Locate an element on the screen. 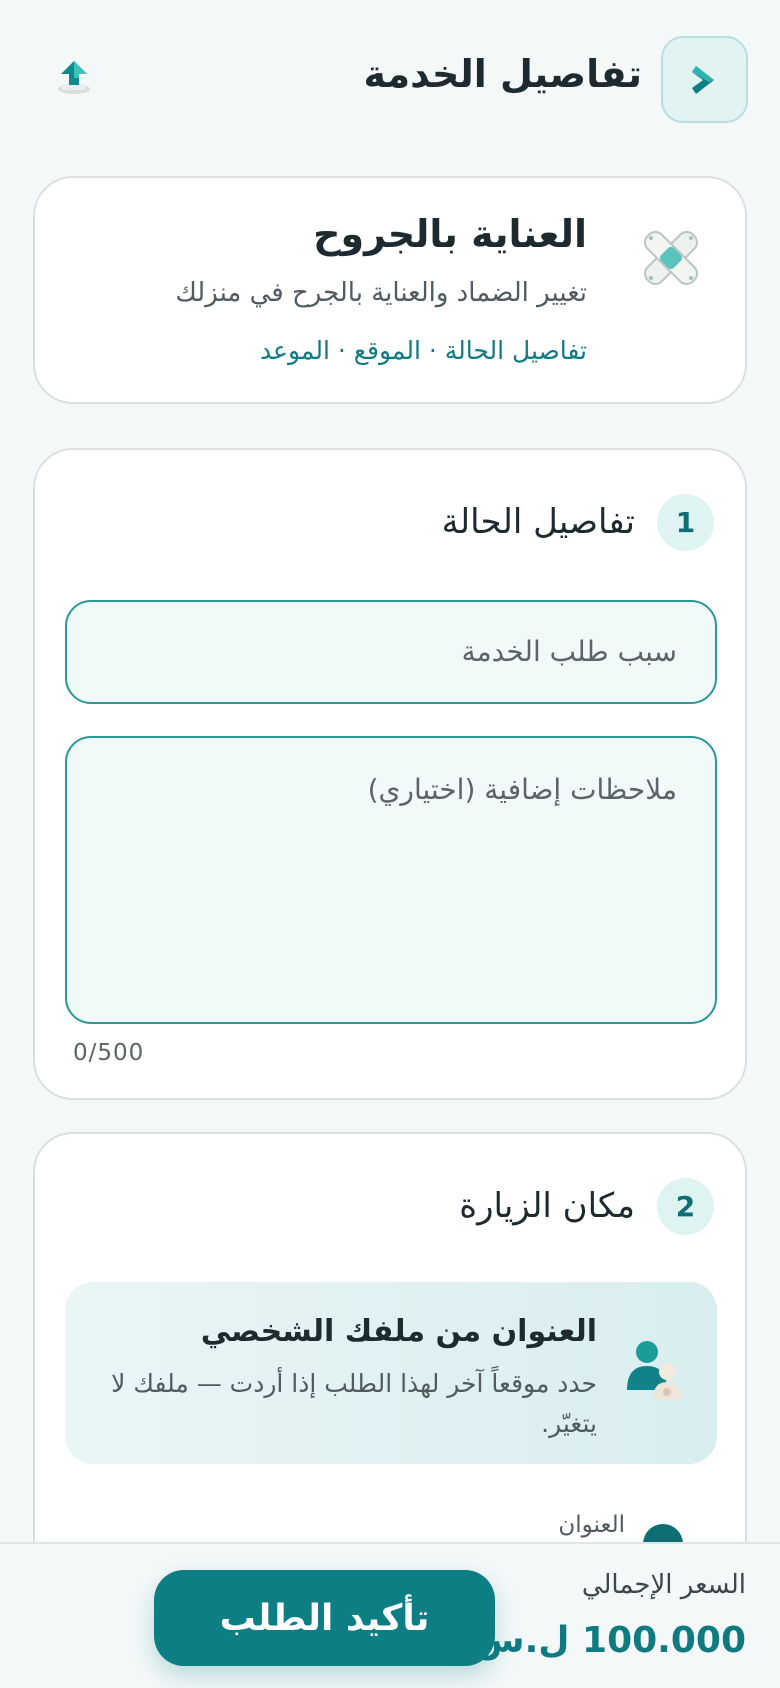 The height and width of the screenshot is (1688, 780). char-counter: 0/500 is located at coordinates (109, 1053).